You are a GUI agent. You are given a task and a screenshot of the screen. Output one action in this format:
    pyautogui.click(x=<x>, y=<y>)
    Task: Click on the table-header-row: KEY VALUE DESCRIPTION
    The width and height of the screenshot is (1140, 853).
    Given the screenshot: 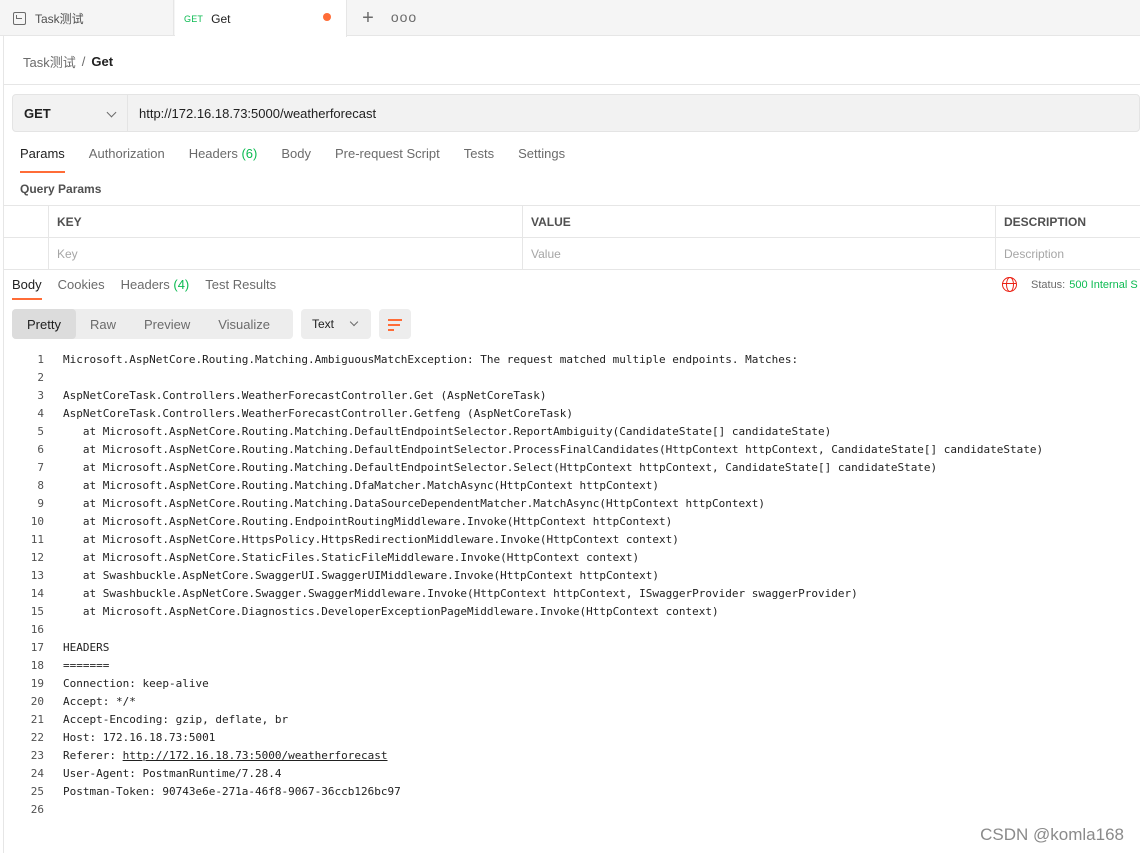 What is the action you would take?
    pyautogui.click(x=572, y=222)
    